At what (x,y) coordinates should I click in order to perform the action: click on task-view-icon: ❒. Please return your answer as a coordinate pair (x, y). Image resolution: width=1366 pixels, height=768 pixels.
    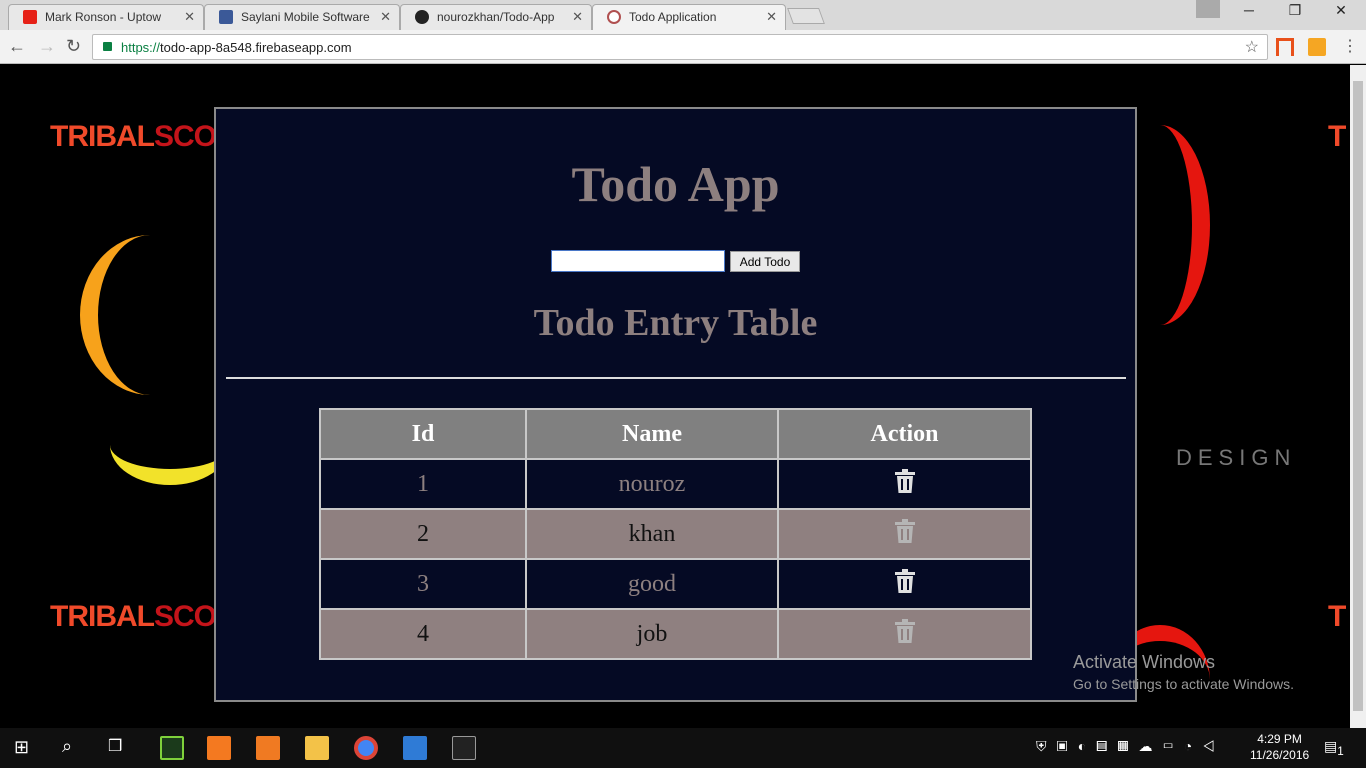
    Looking at the image, I should click on (115, 746).